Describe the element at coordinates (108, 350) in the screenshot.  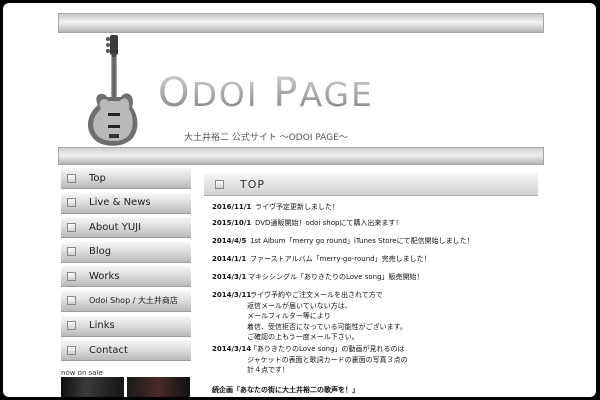
I see `sidebar-item-label: Contact` at that location.